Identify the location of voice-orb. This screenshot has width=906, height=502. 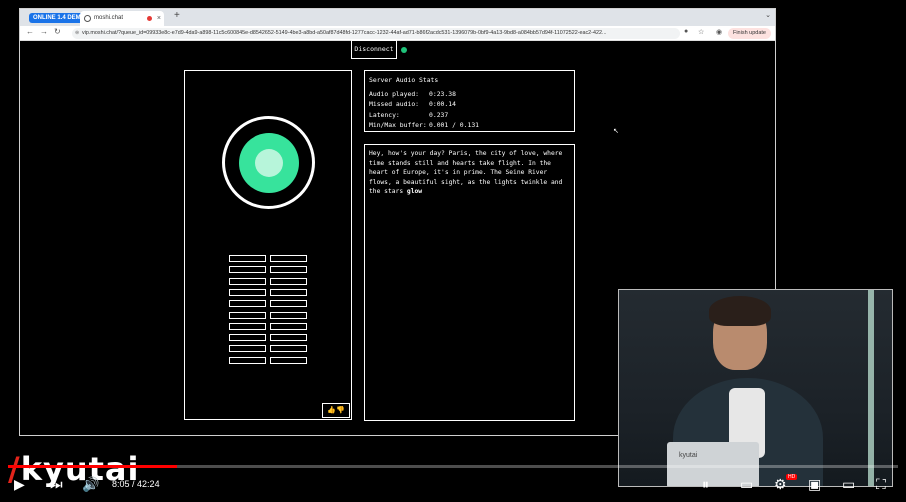
(269, 163).